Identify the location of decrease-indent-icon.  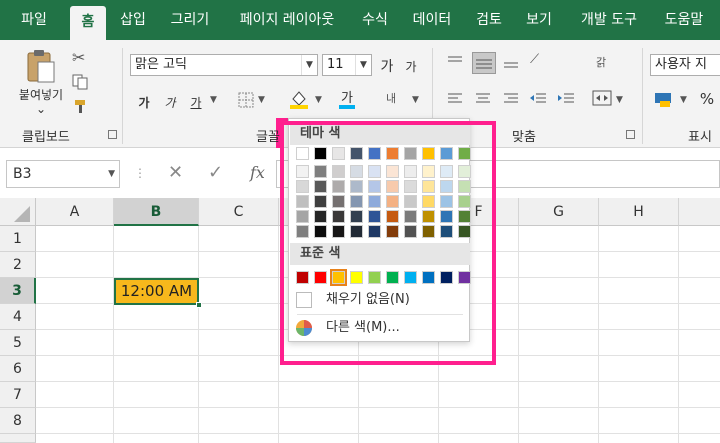
(538, 101).